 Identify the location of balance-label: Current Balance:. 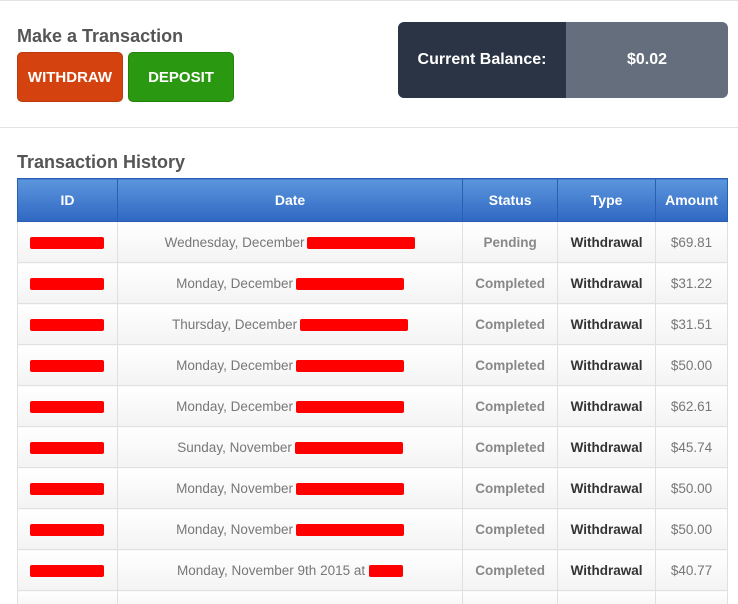
(482, 60).